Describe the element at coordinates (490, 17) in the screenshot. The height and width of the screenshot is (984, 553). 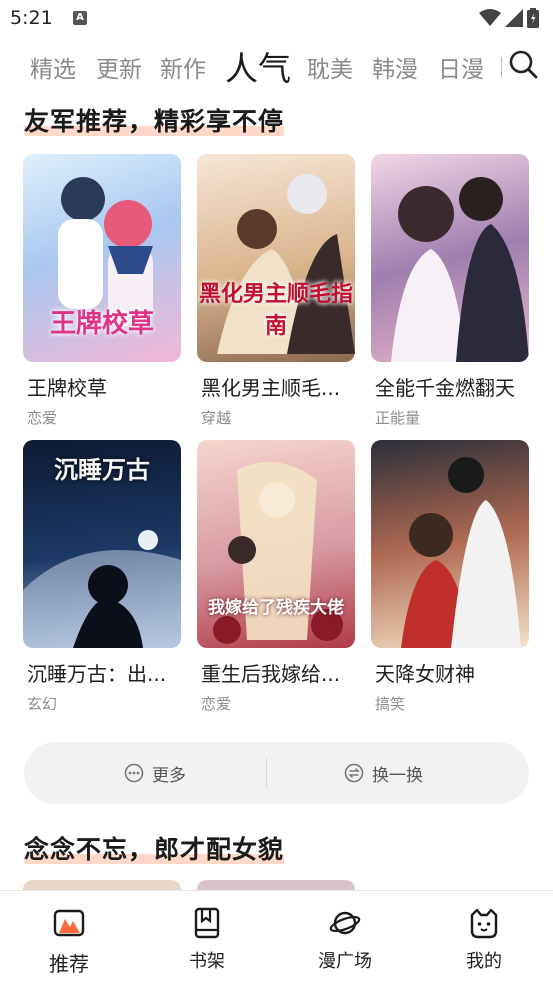
I see `wifi-icon` at that location.